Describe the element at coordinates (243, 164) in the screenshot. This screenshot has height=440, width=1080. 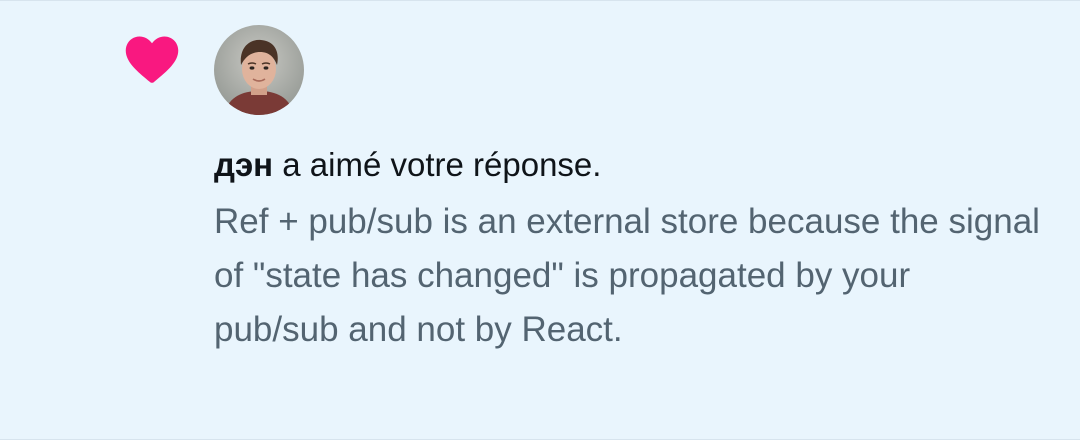
I see `user-name-link: дэн` at that location.